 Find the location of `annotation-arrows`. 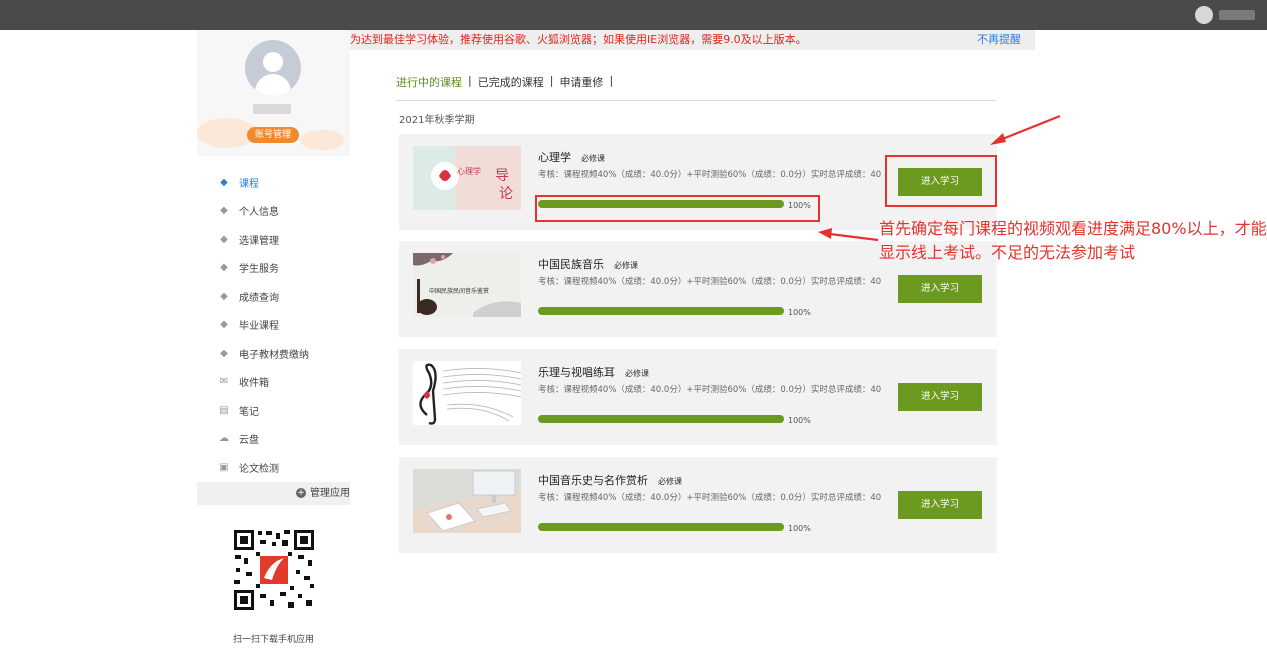

annotation-arrows is located at coordinates (939, 178).